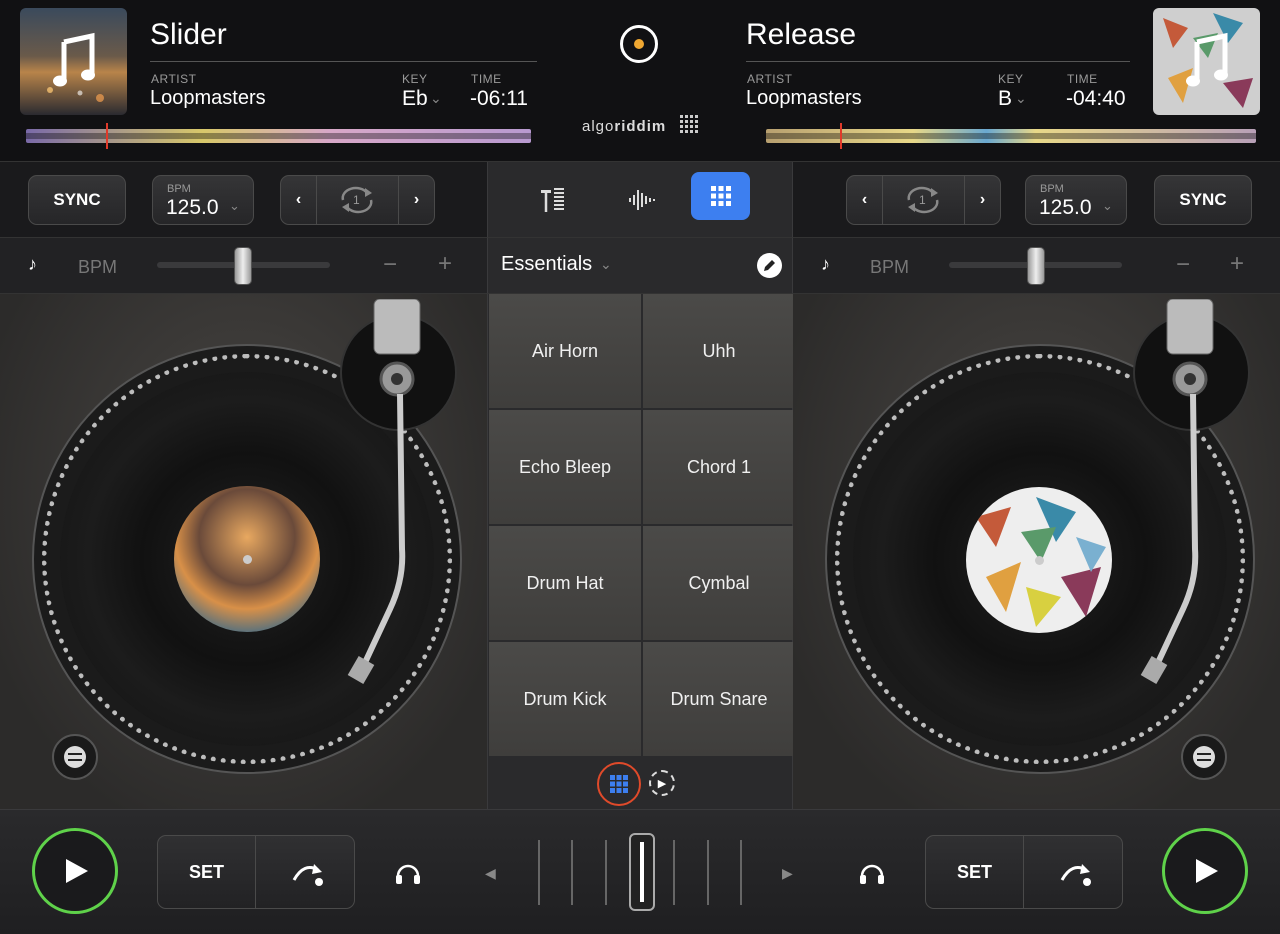 This screenshot has width=1280, height=934. Describe the element at coordinates (552, 200) in the screenshot. I see `mixer-tab-icon` at that location.